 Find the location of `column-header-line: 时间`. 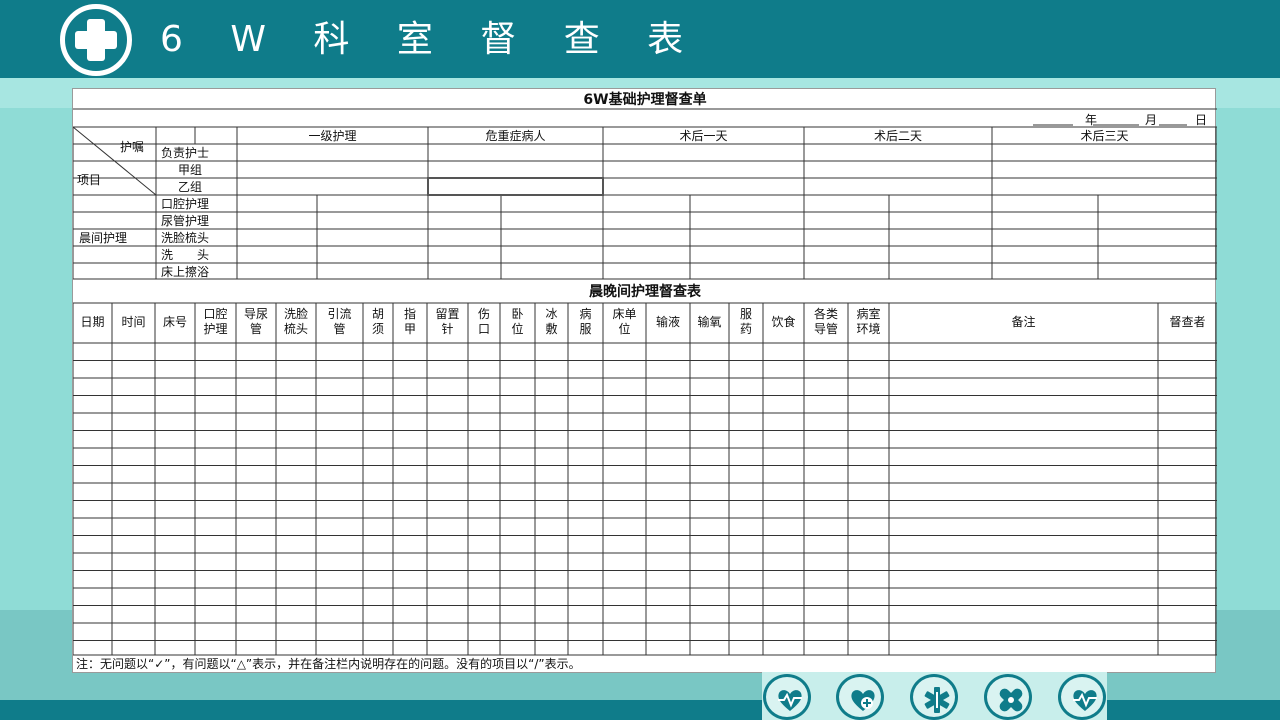

column-header-line: 时间 is located at coordinates (133, 322).